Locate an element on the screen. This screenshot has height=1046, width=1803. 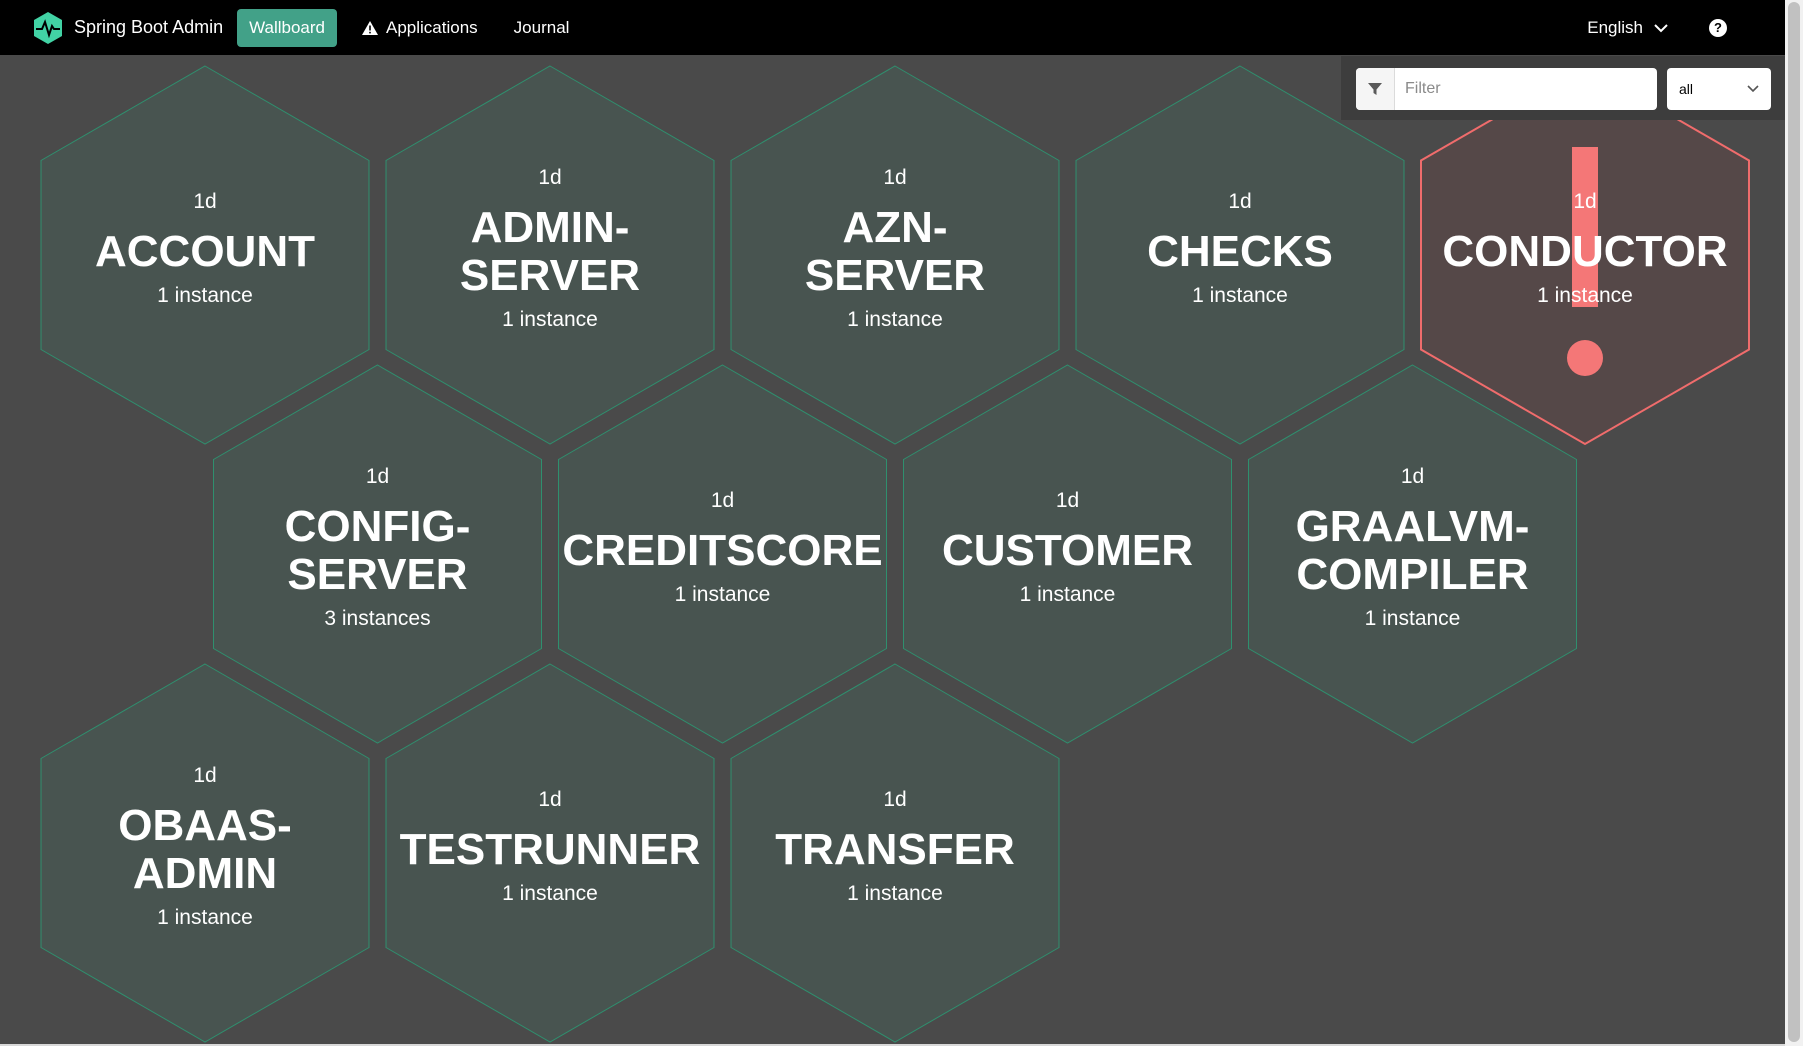
brand-link: Spring Boot Admin is located at coordinates (126, 27).